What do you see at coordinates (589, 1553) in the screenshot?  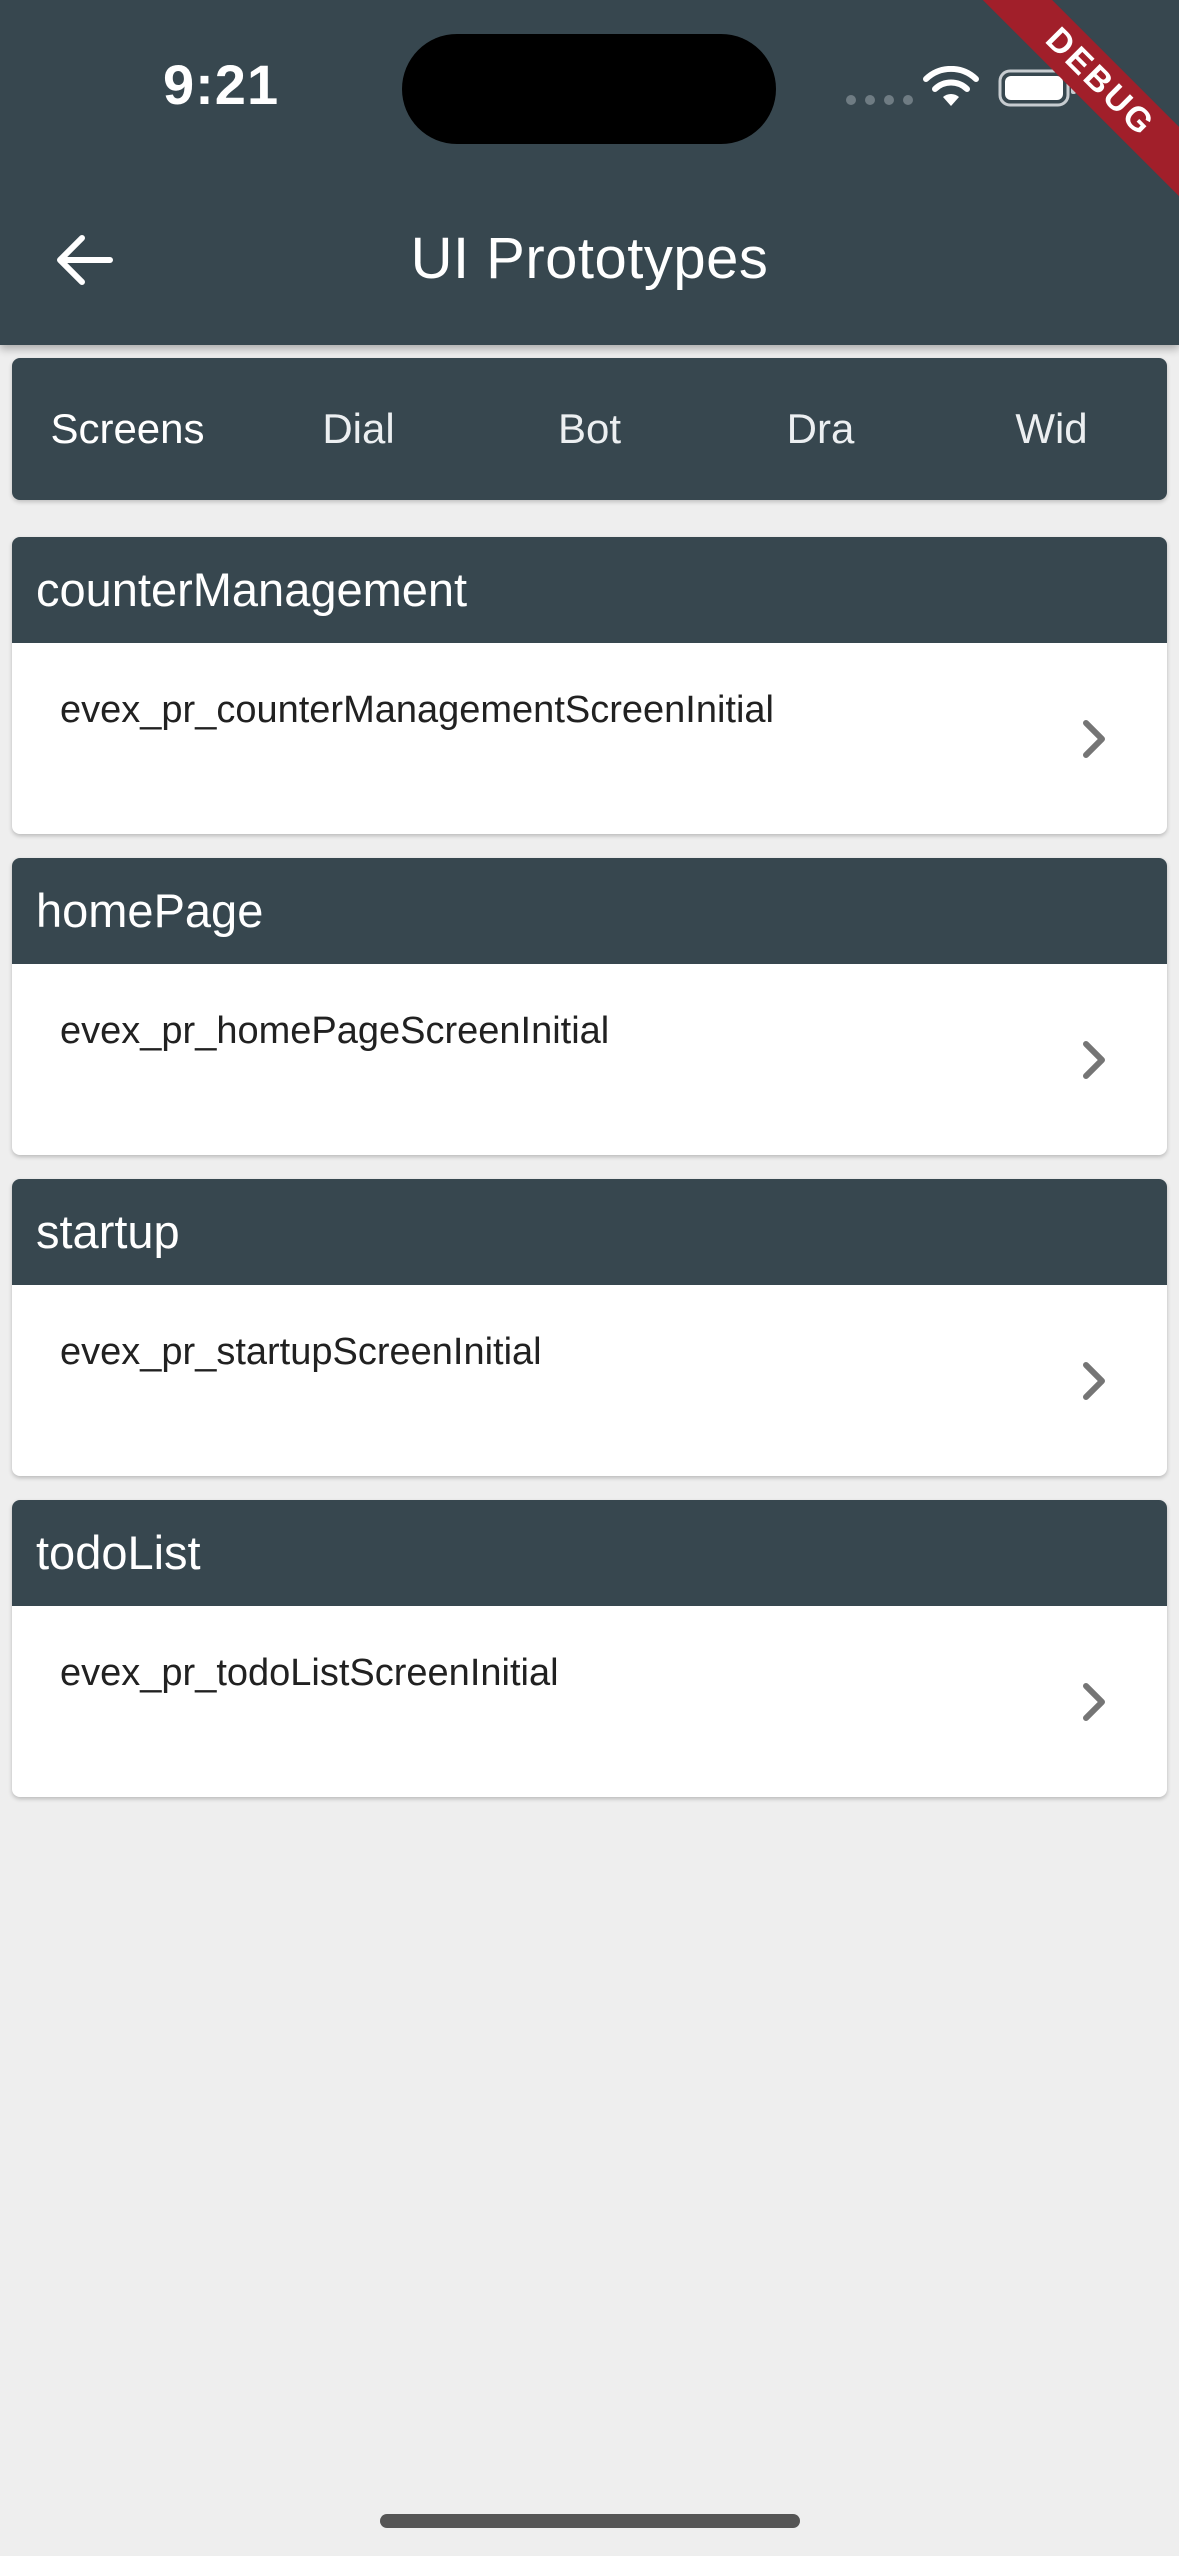 I see `section-title: todoList` at bounding box center [589, 1553].